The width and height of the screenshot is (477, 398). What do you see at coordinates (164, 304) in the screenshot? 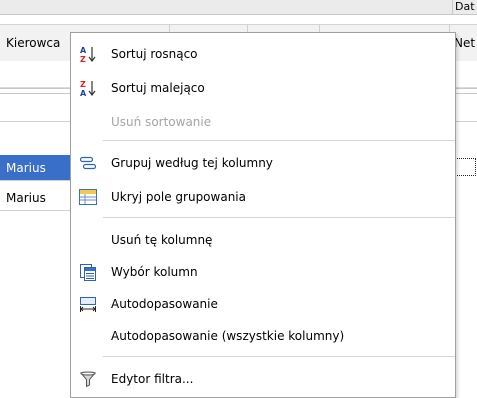
I see `menu-item-label: Autodopasowanie` at bounding box center [164, 304].